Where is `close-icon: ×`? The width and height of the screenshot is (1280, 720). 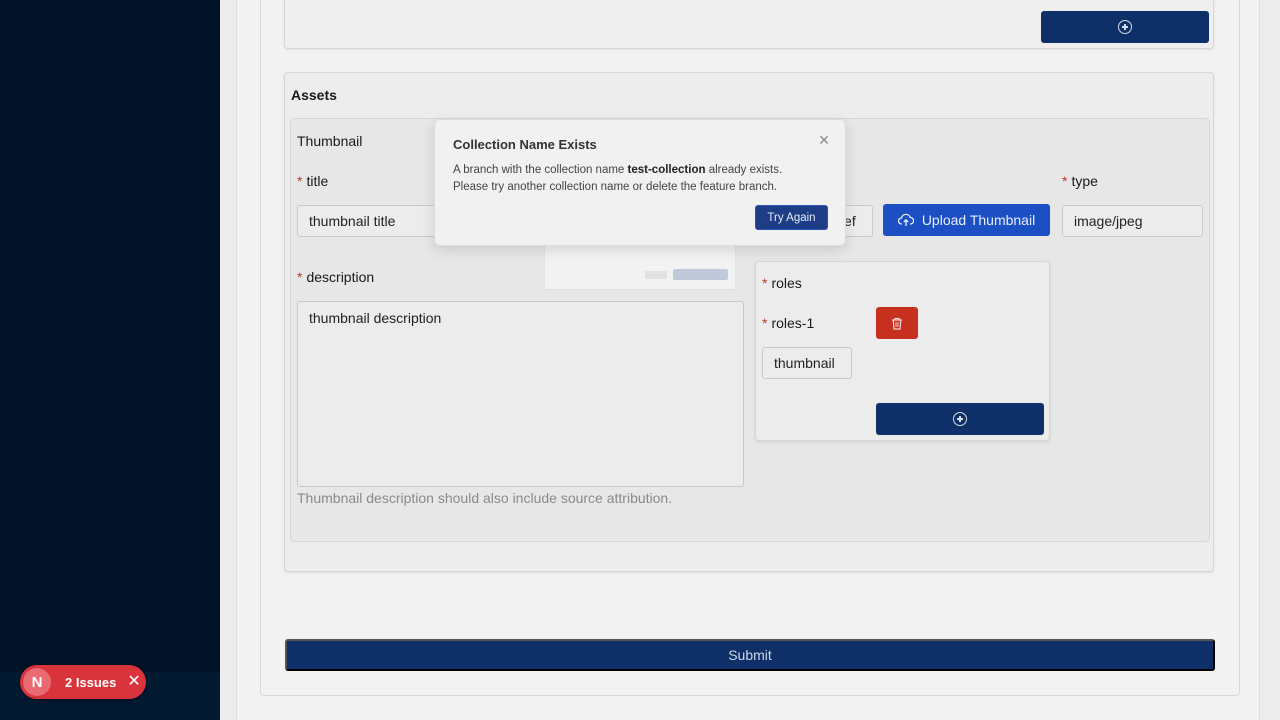 close-icon: × is located at coordinates (824, 140).